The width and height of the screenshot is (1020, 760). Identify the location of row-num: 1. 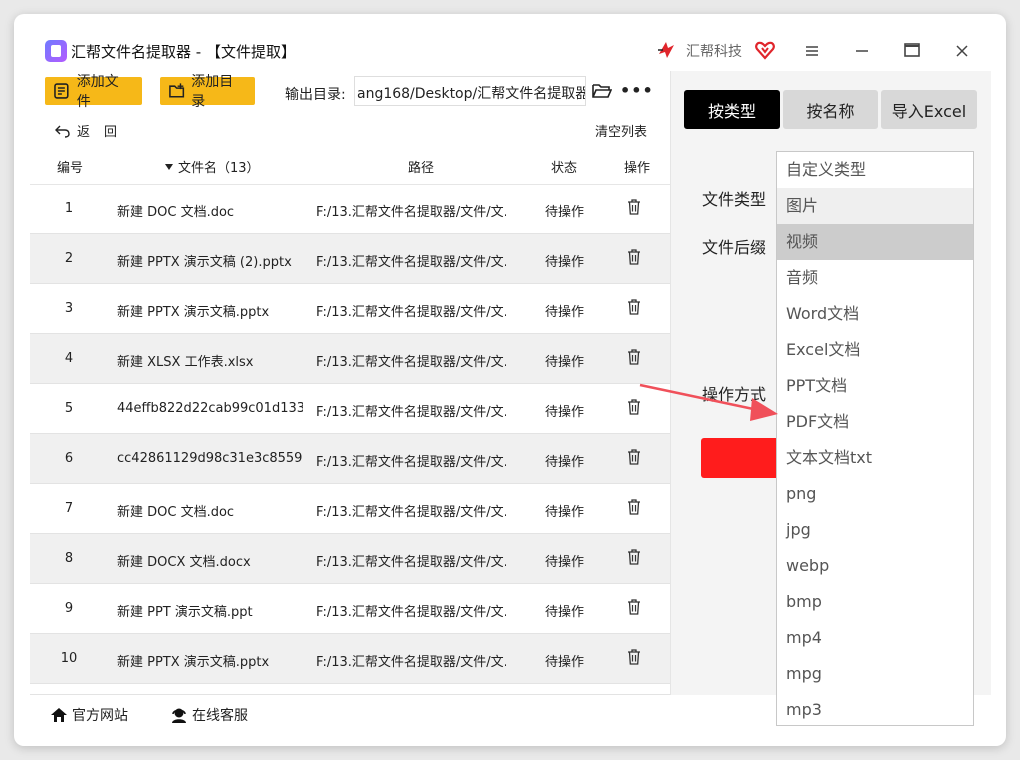
(69, 208).